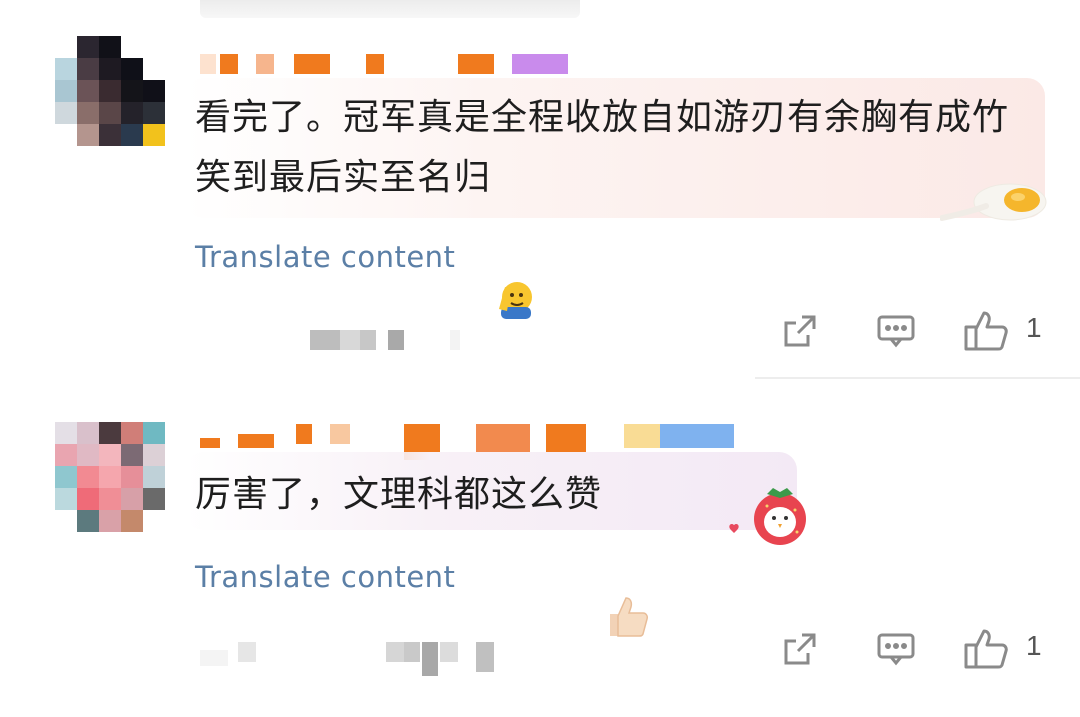  Describe the element at coordinates (770, 517) in the screenshot. I see `strawberry-bird-sticker` at that location.